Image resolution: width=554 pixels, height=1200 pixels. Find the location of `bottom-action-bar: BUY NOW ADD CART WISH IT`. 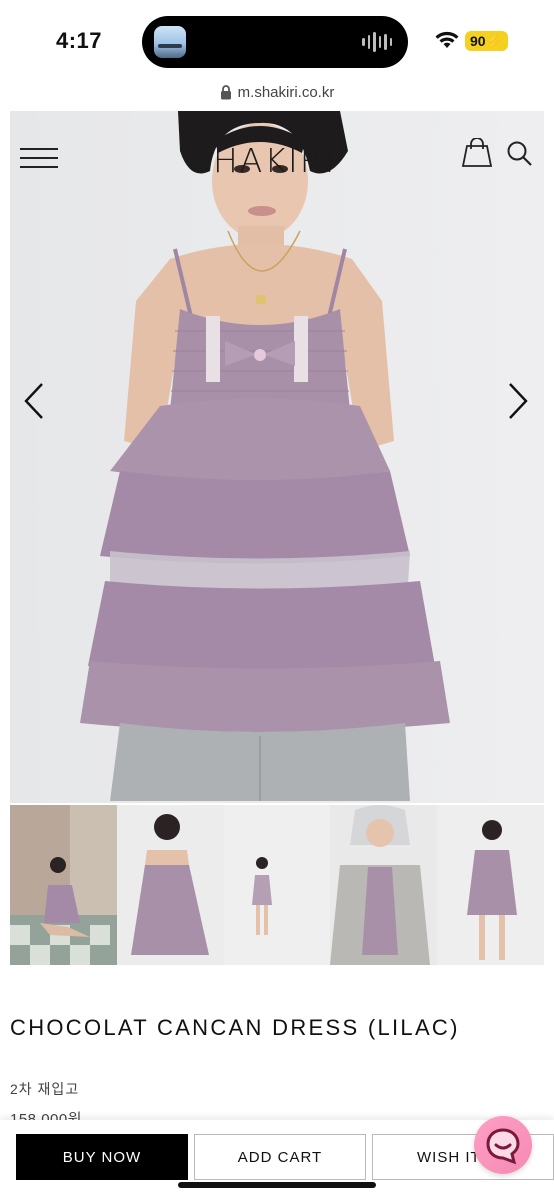

bottom-action-bar: BUY NOW ADD CART WISH IT is located at coordinates (277, 1160).